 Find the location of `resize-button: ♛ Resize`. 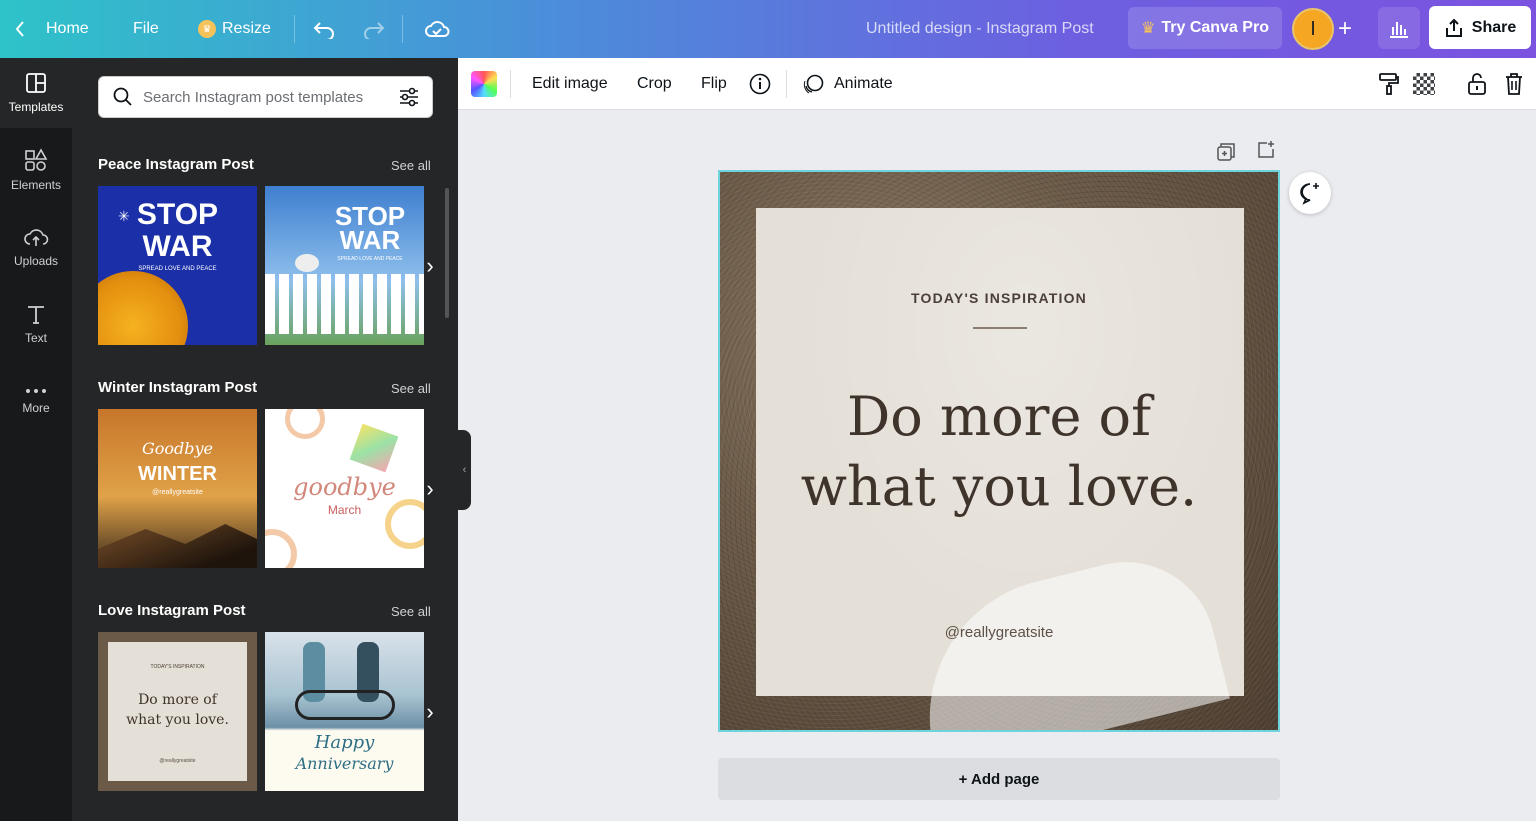

resize-button: ♛ Resize is located at coordinates (234, 29).